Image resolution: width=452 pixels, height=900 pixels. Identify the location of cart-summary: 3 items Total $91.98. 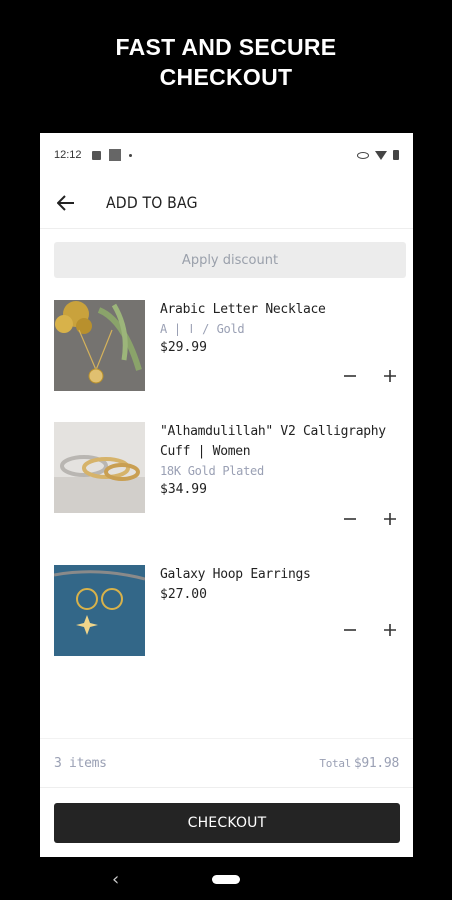
(226, 763).